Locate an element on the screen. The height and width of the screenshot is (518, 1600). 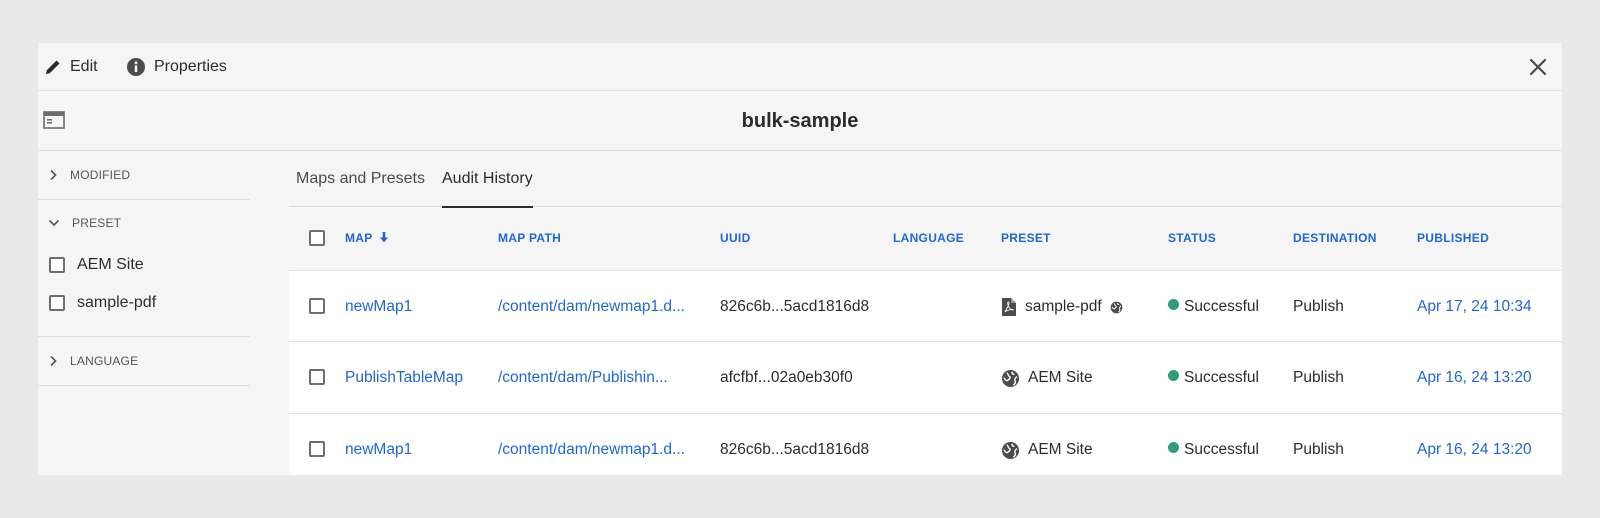
title-bar: bulk-sample is located at coordinates (800, 121).